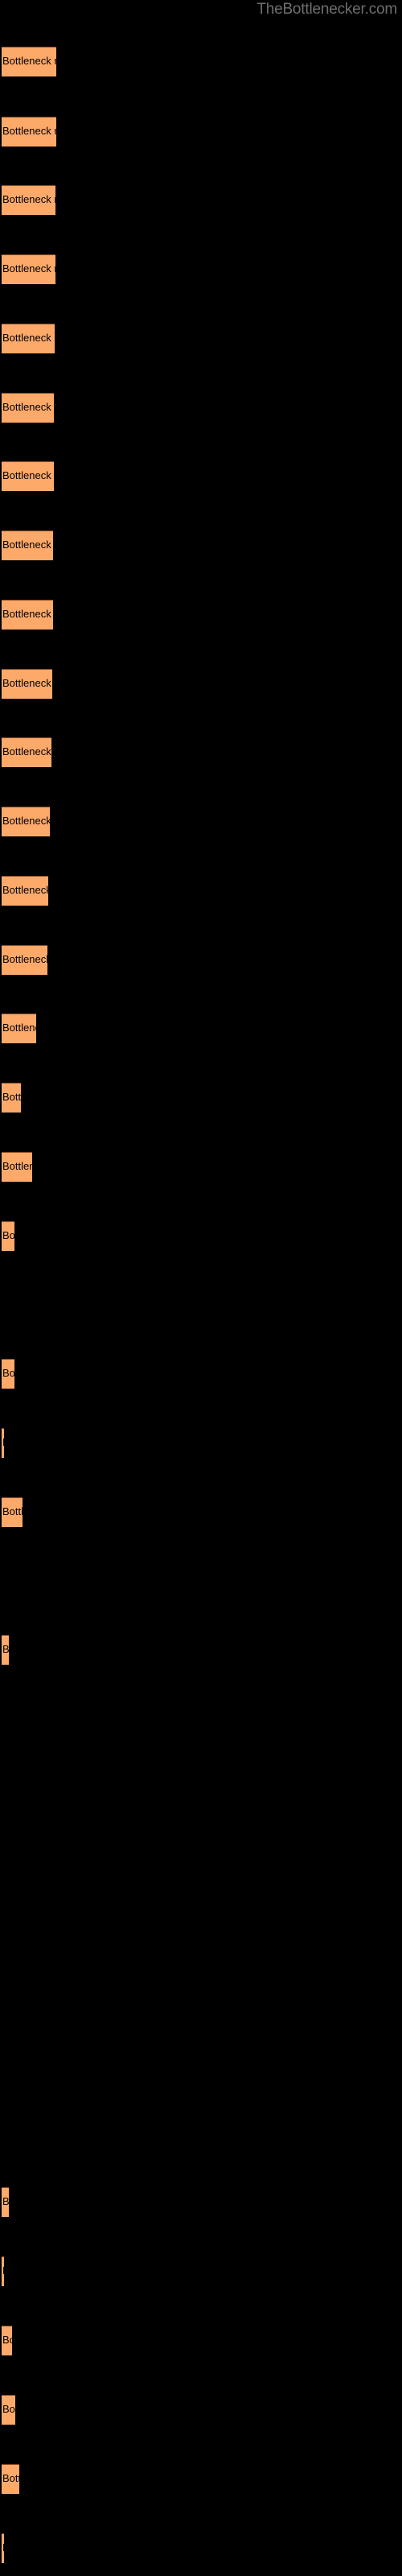 The height and width of the screenshot is (2576, 402). Describe the element at coordinates (326, 9) in the screenshot. I see `site-watermark: TheBottlenecker.com` at that location.